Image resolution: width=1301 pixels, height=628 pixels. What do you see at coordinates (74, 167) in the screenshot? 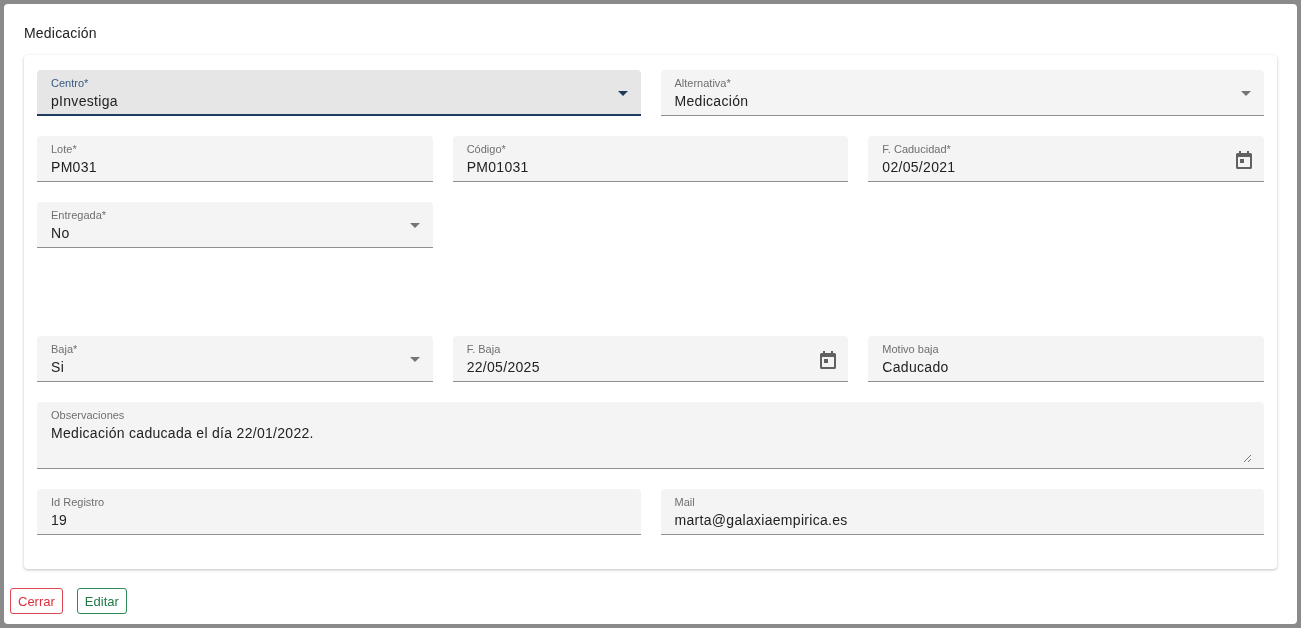
I see `field-value: PM031` at bounding box center [74, 167].